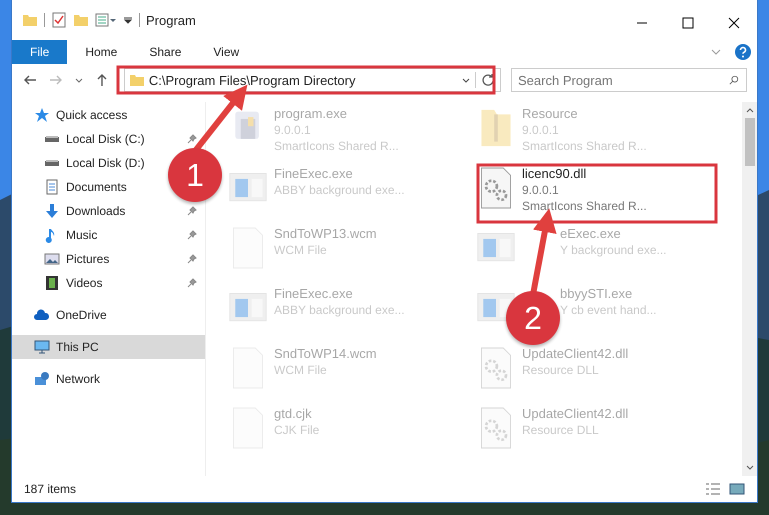  I want to click on picture-icon, so click(52, 259).